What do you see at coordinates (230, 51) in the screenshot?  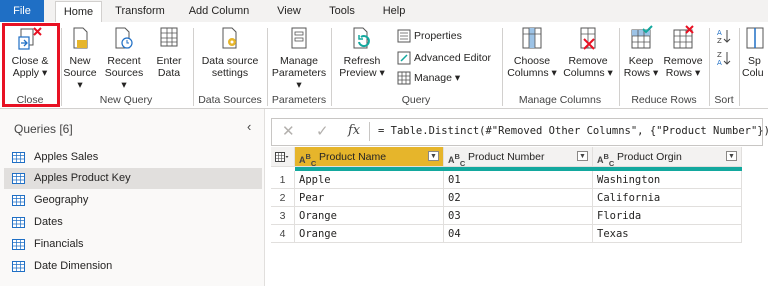 I see `data-source-settings-button: Data source settings` at bounding box center [230, 51].